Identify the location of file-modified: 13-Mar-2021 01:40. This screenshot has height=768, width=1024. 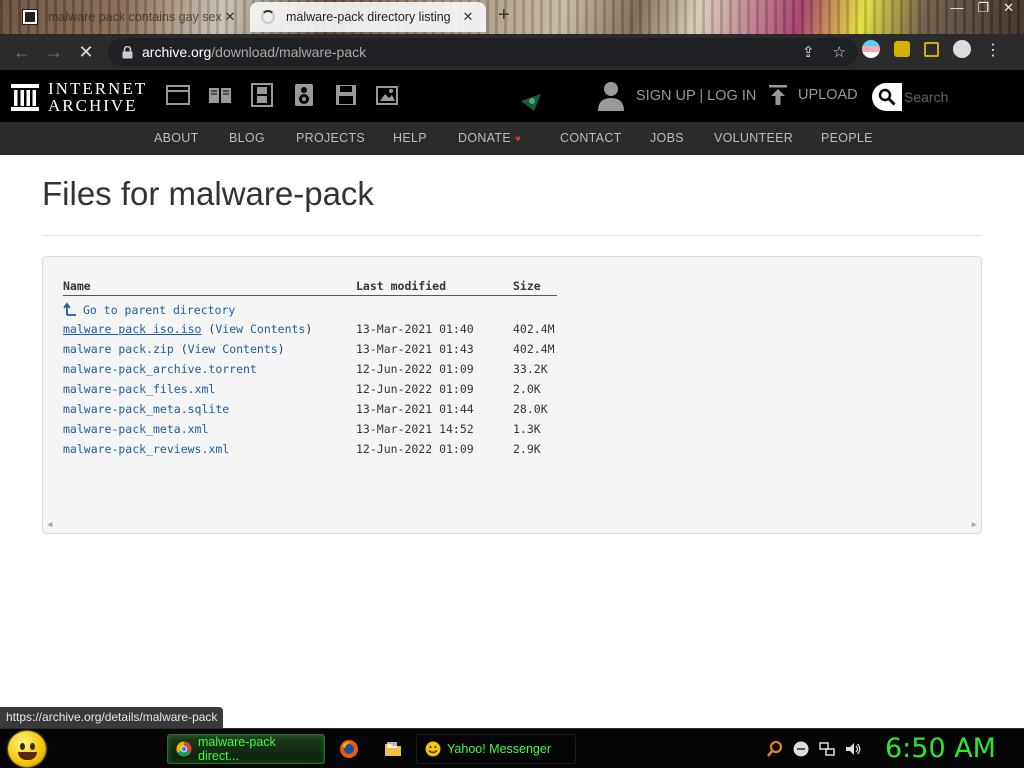
(415, 329).